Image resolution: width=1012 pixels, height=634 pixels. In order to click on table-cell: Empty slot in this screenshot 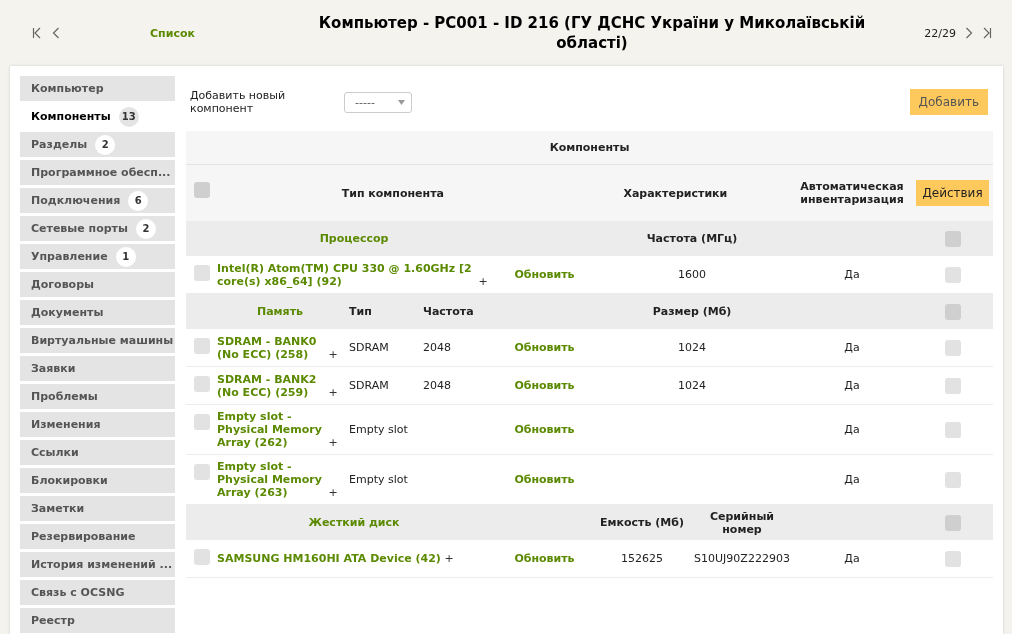, I will do `click(378, 429)`.